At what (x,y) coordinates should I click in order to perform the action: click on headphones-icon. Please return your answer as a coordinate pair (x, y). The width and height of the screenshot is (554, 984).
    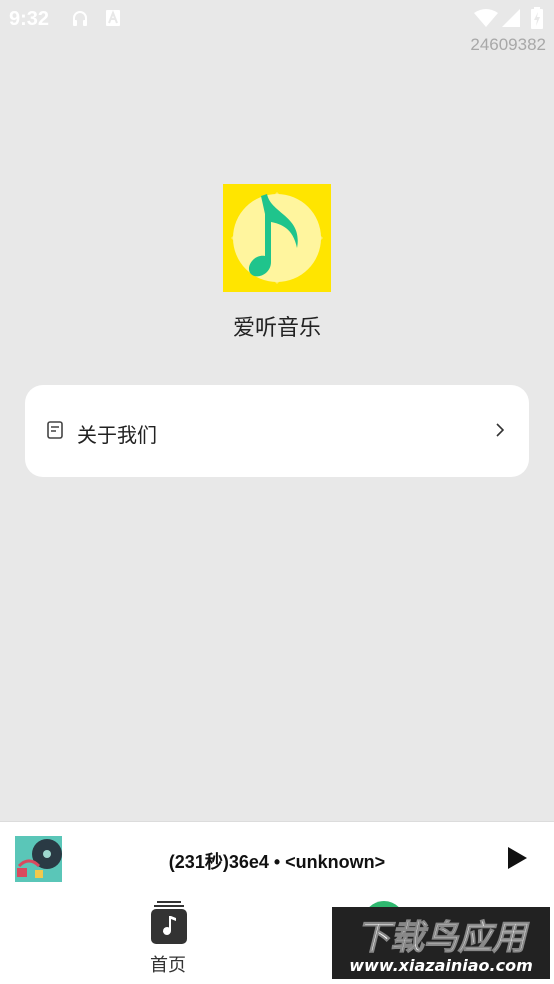
    Looking at the image, I should click on (80, 18).